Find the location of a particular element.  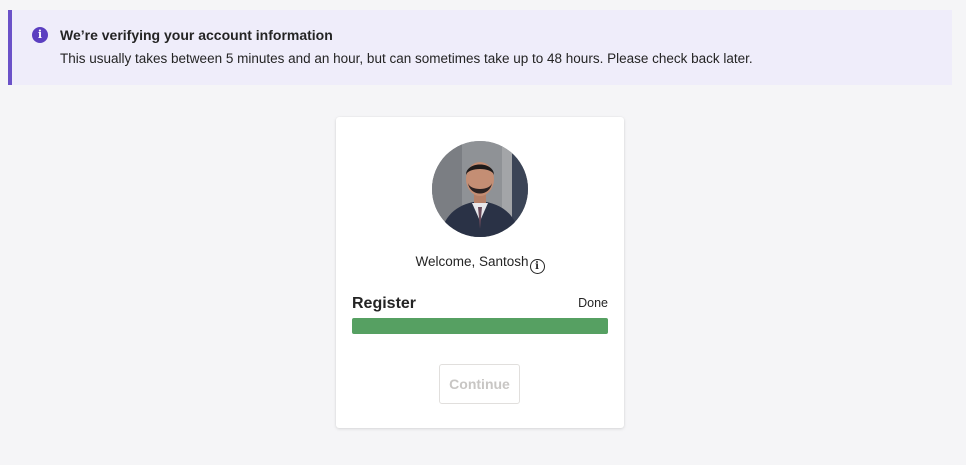

continue-button: Continue is located at coordinates (479, 384).